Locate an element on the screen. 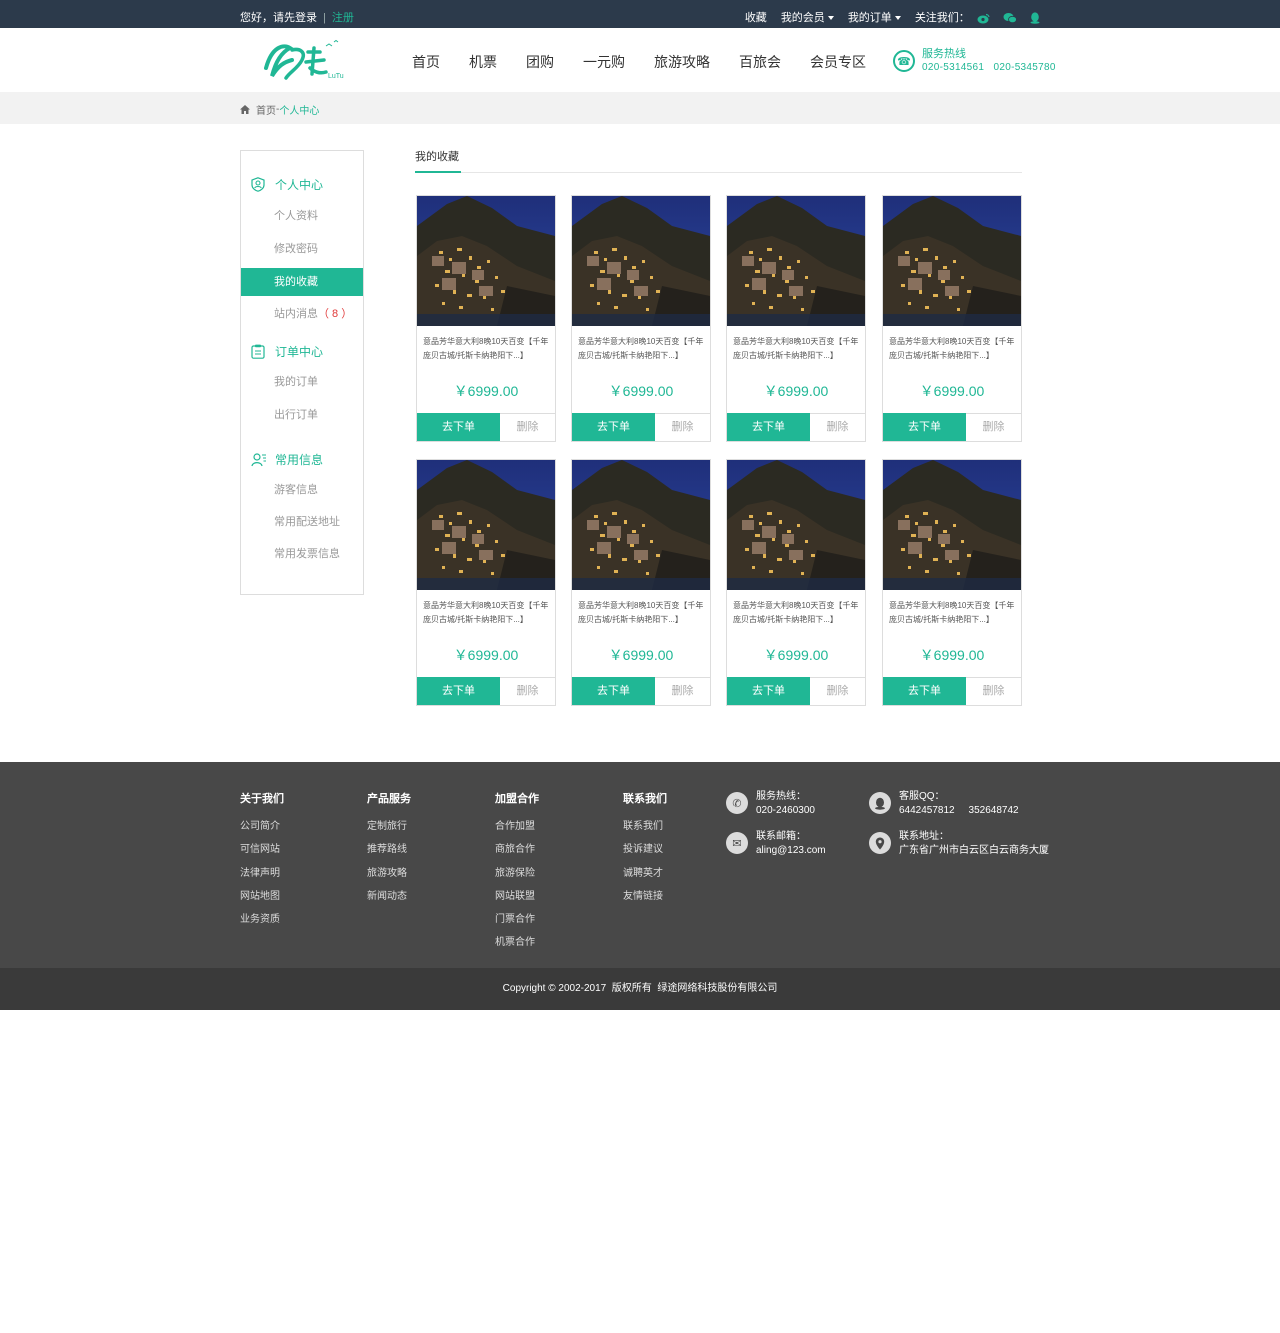  footer-link: 旅游攻略 is located at coordinates (389, 873).